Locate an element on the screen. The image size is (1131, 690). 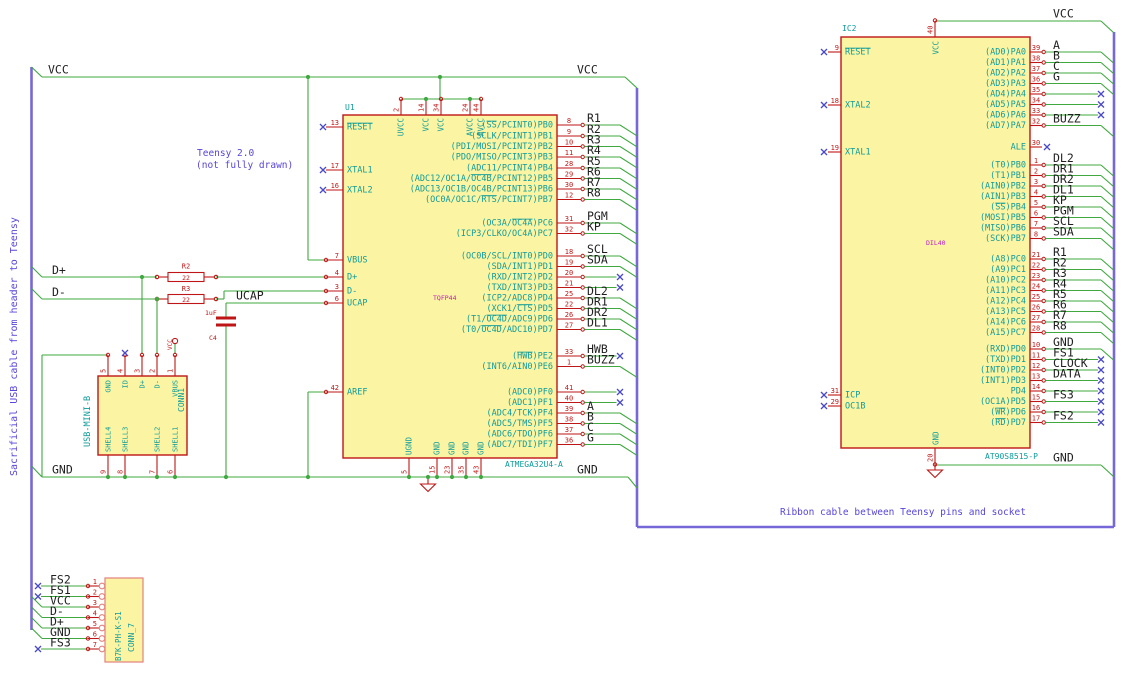
pin-name: (ADC6/TDO)PF6 is located at coordinates (519, 435).